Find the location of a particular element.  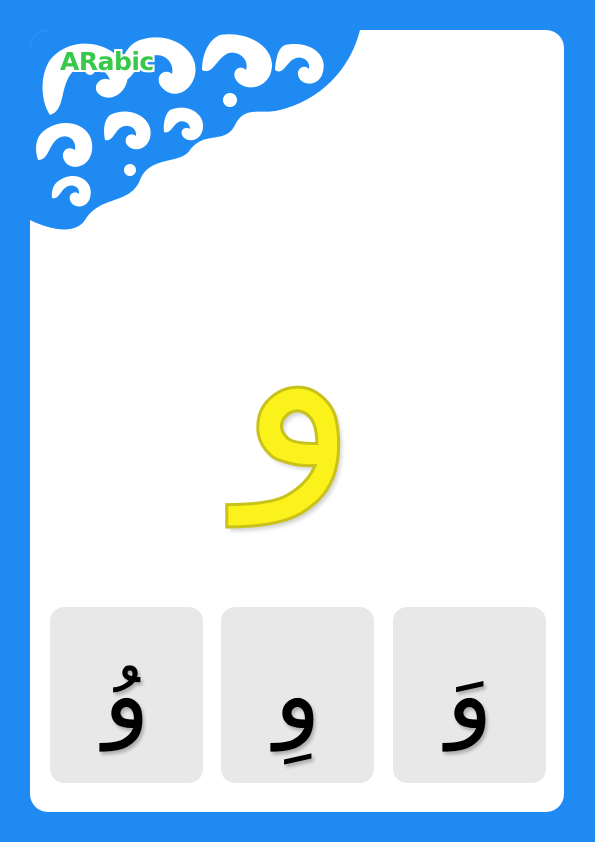

tile-damma: وُ is located at coordinates (126, 695).